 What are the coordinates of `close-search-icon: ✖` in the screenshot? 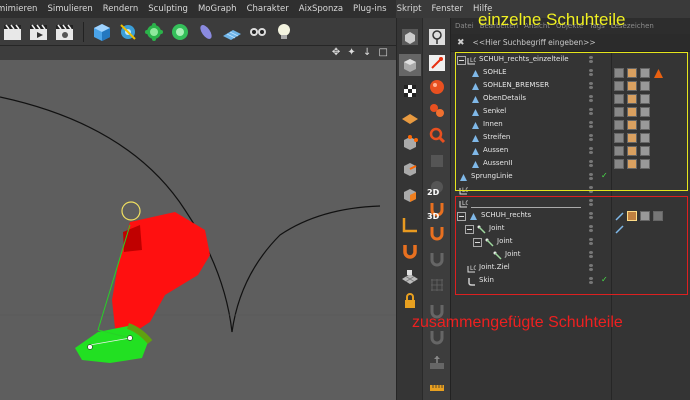 It's located at (461, 43).